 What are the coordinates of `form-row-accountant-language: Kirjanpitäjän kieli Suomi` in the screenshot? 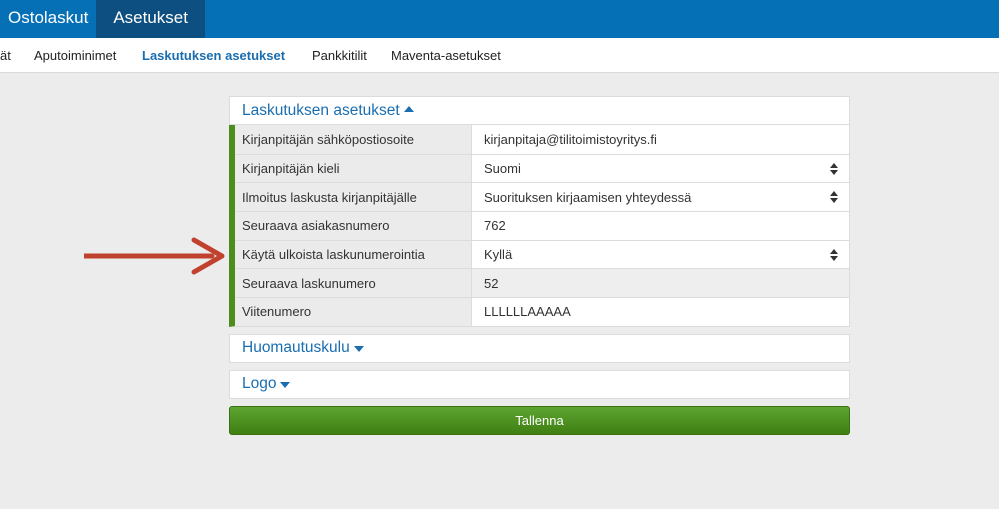 It's located at (542, 168).